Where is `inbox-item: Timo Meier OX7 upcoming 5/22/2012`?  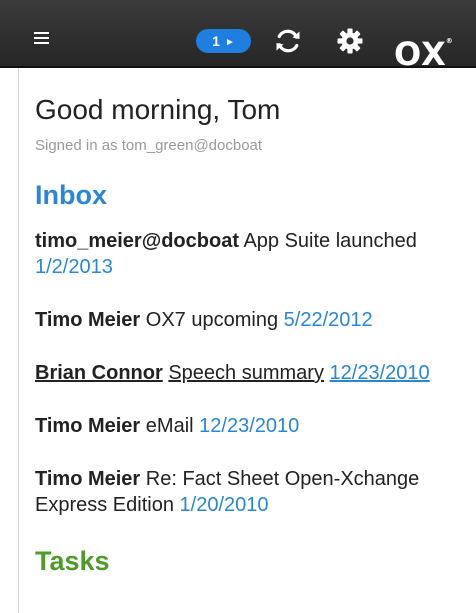 inbox-item: Timo Meier OX7 upcoming 5/22/2012 is located at coordinates (255, 320).